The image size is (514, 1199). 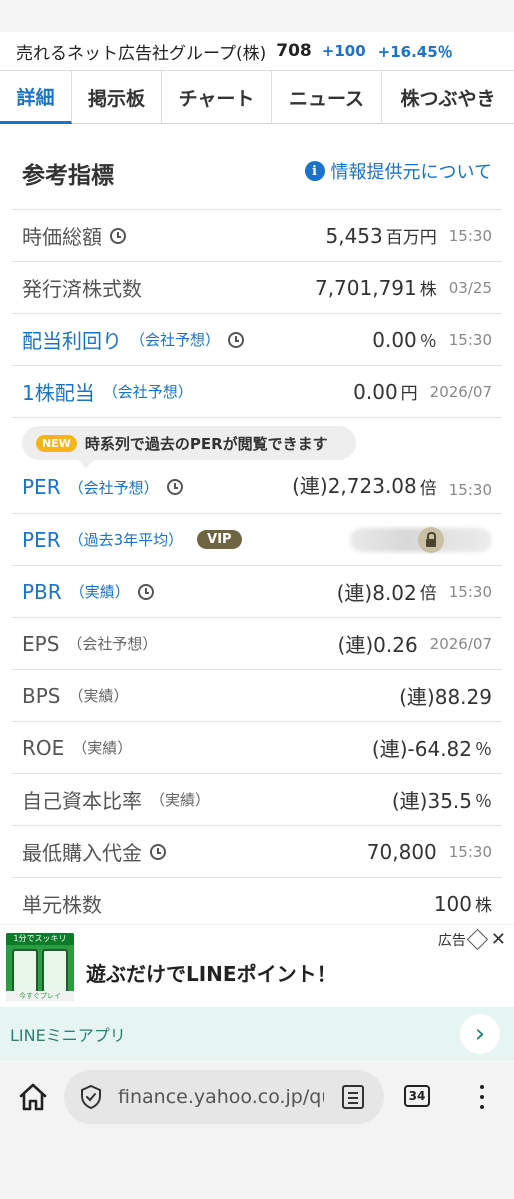 I want to click on unit-shares-label: 単元株数, so click(x=62, y=905).